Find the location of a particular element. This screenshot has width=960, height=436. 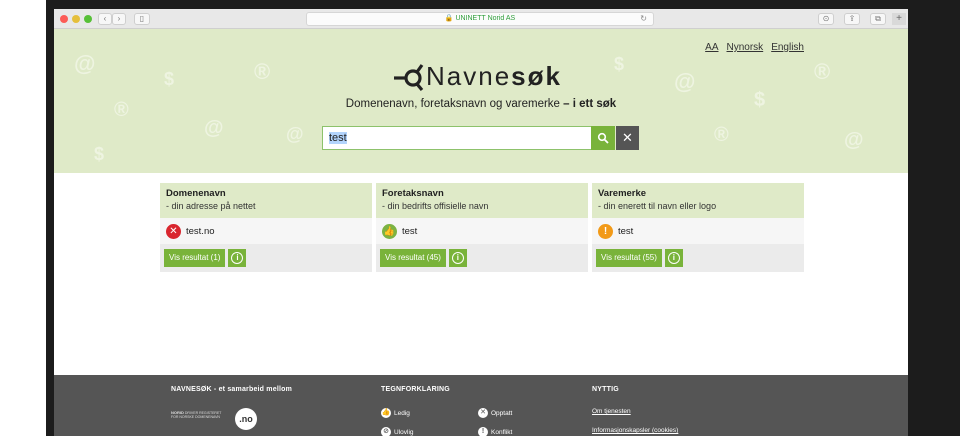

sidebar-icon: ▯ is located at coordinates (142, 18).